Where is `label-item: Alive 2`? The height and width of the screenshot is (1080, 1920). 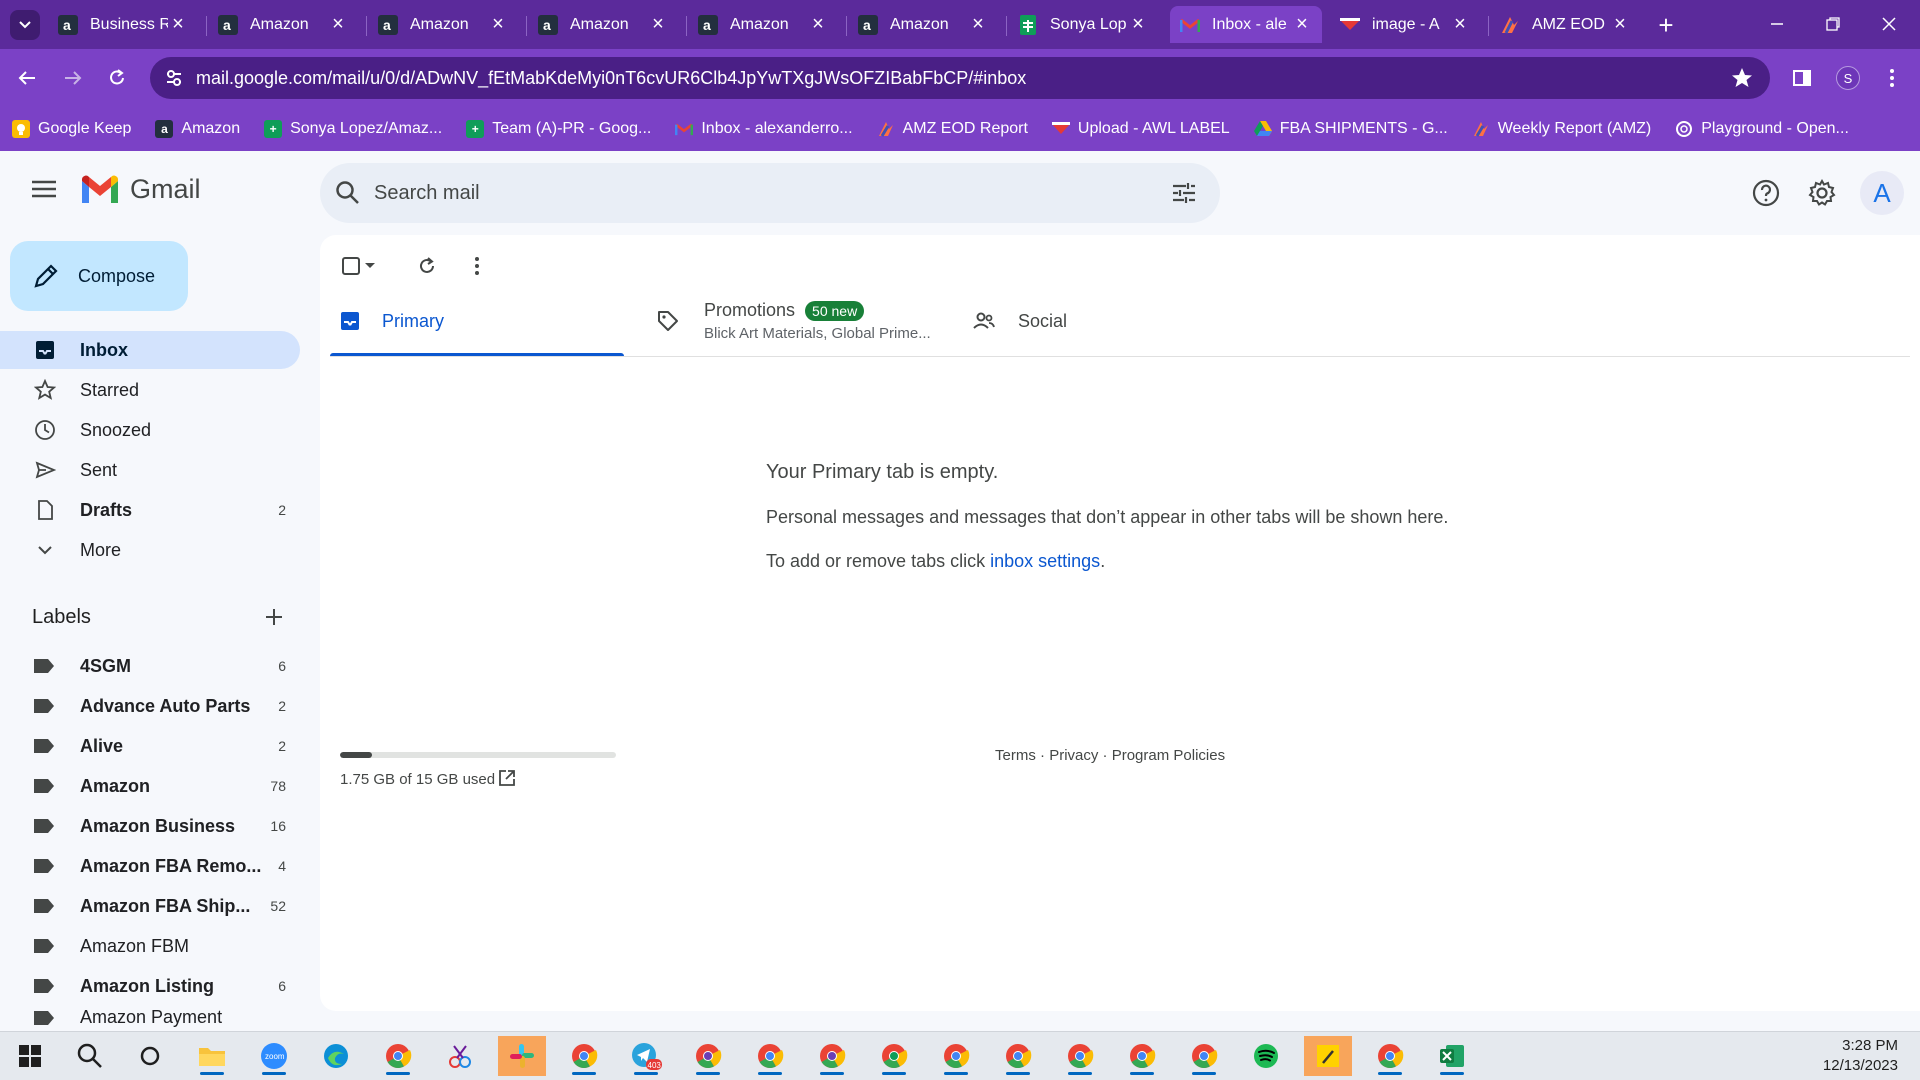
label-item: Alive 2 is located at coordinates (150, 746).